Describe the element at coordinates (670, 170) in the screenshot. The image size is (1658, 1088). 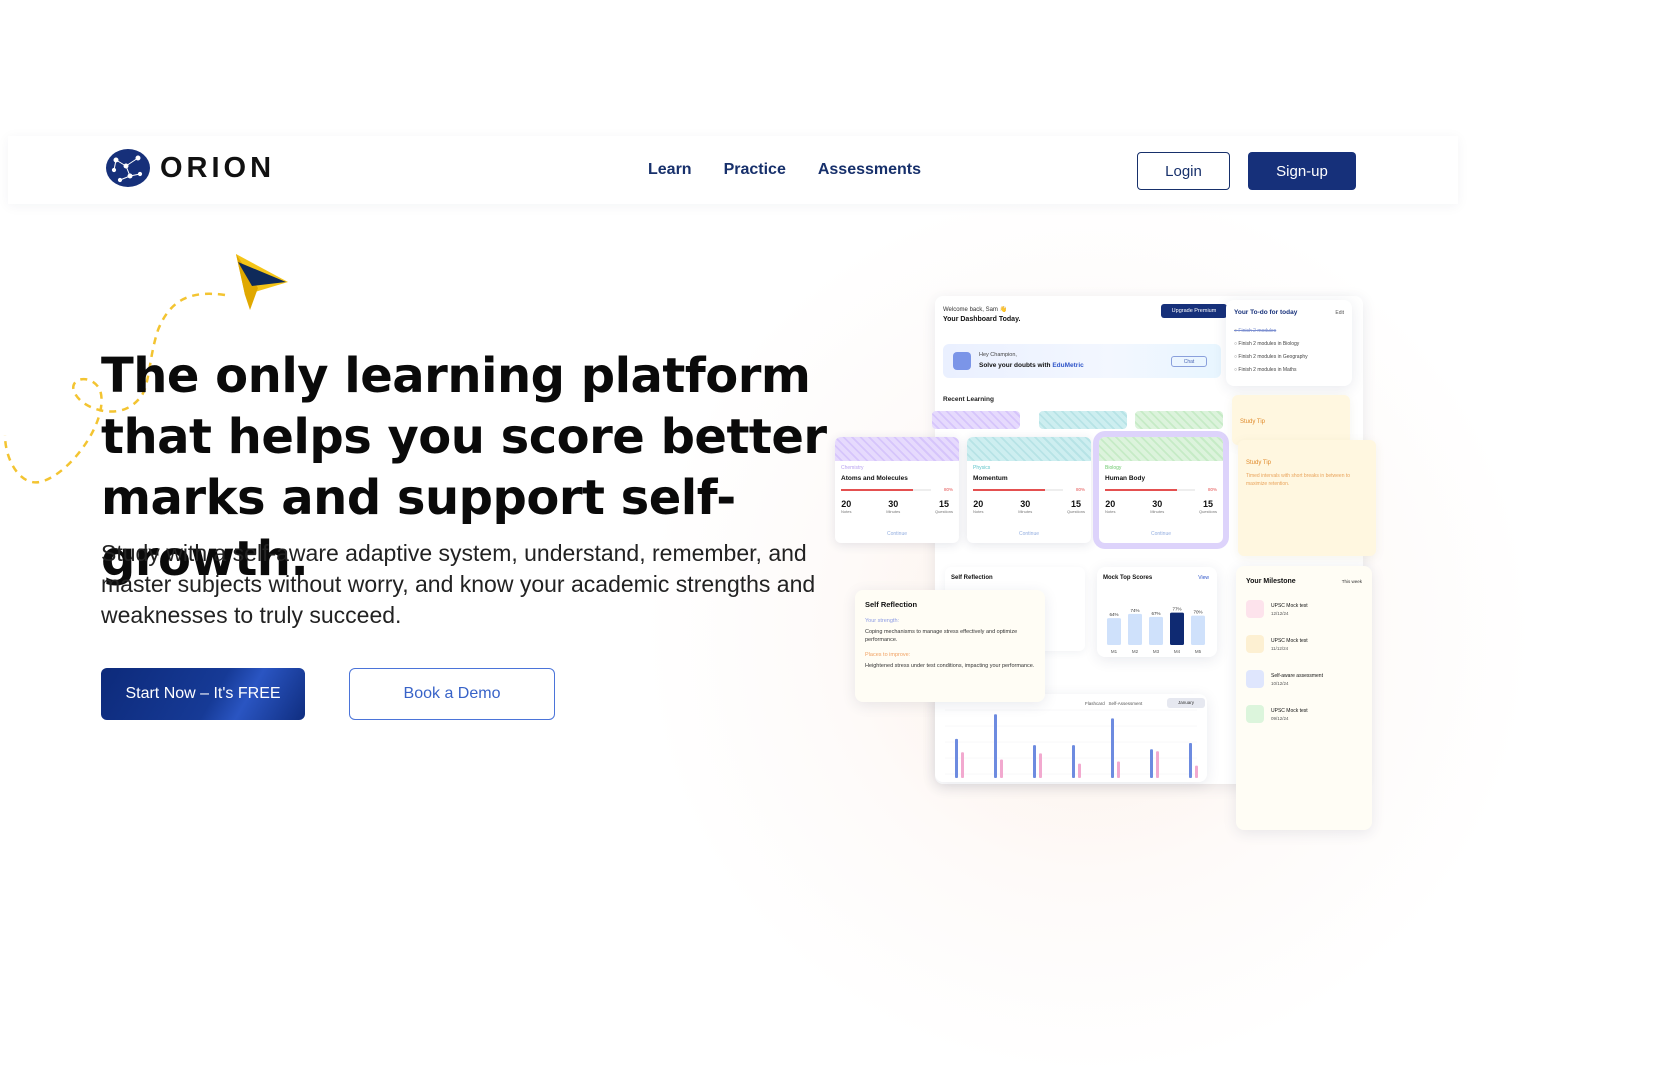
I see `nav-learn: Learn` at that location.